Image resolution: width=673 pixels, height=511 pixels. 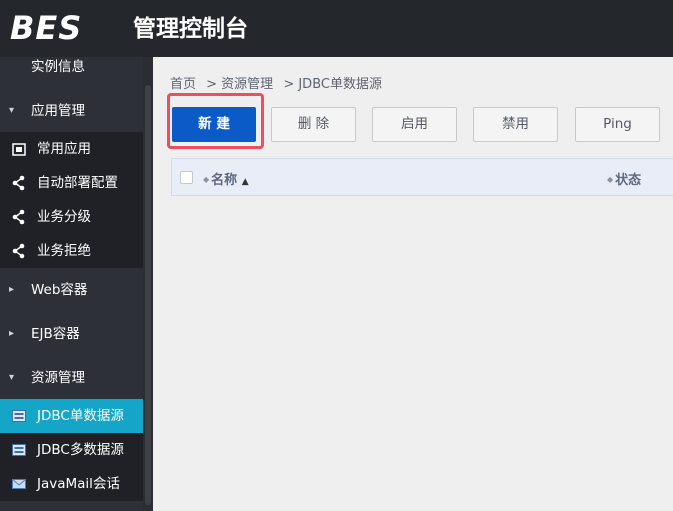 I want to click on sidebar-item-auto-deploy: 自动部署配置, so click(x=72, y=183).